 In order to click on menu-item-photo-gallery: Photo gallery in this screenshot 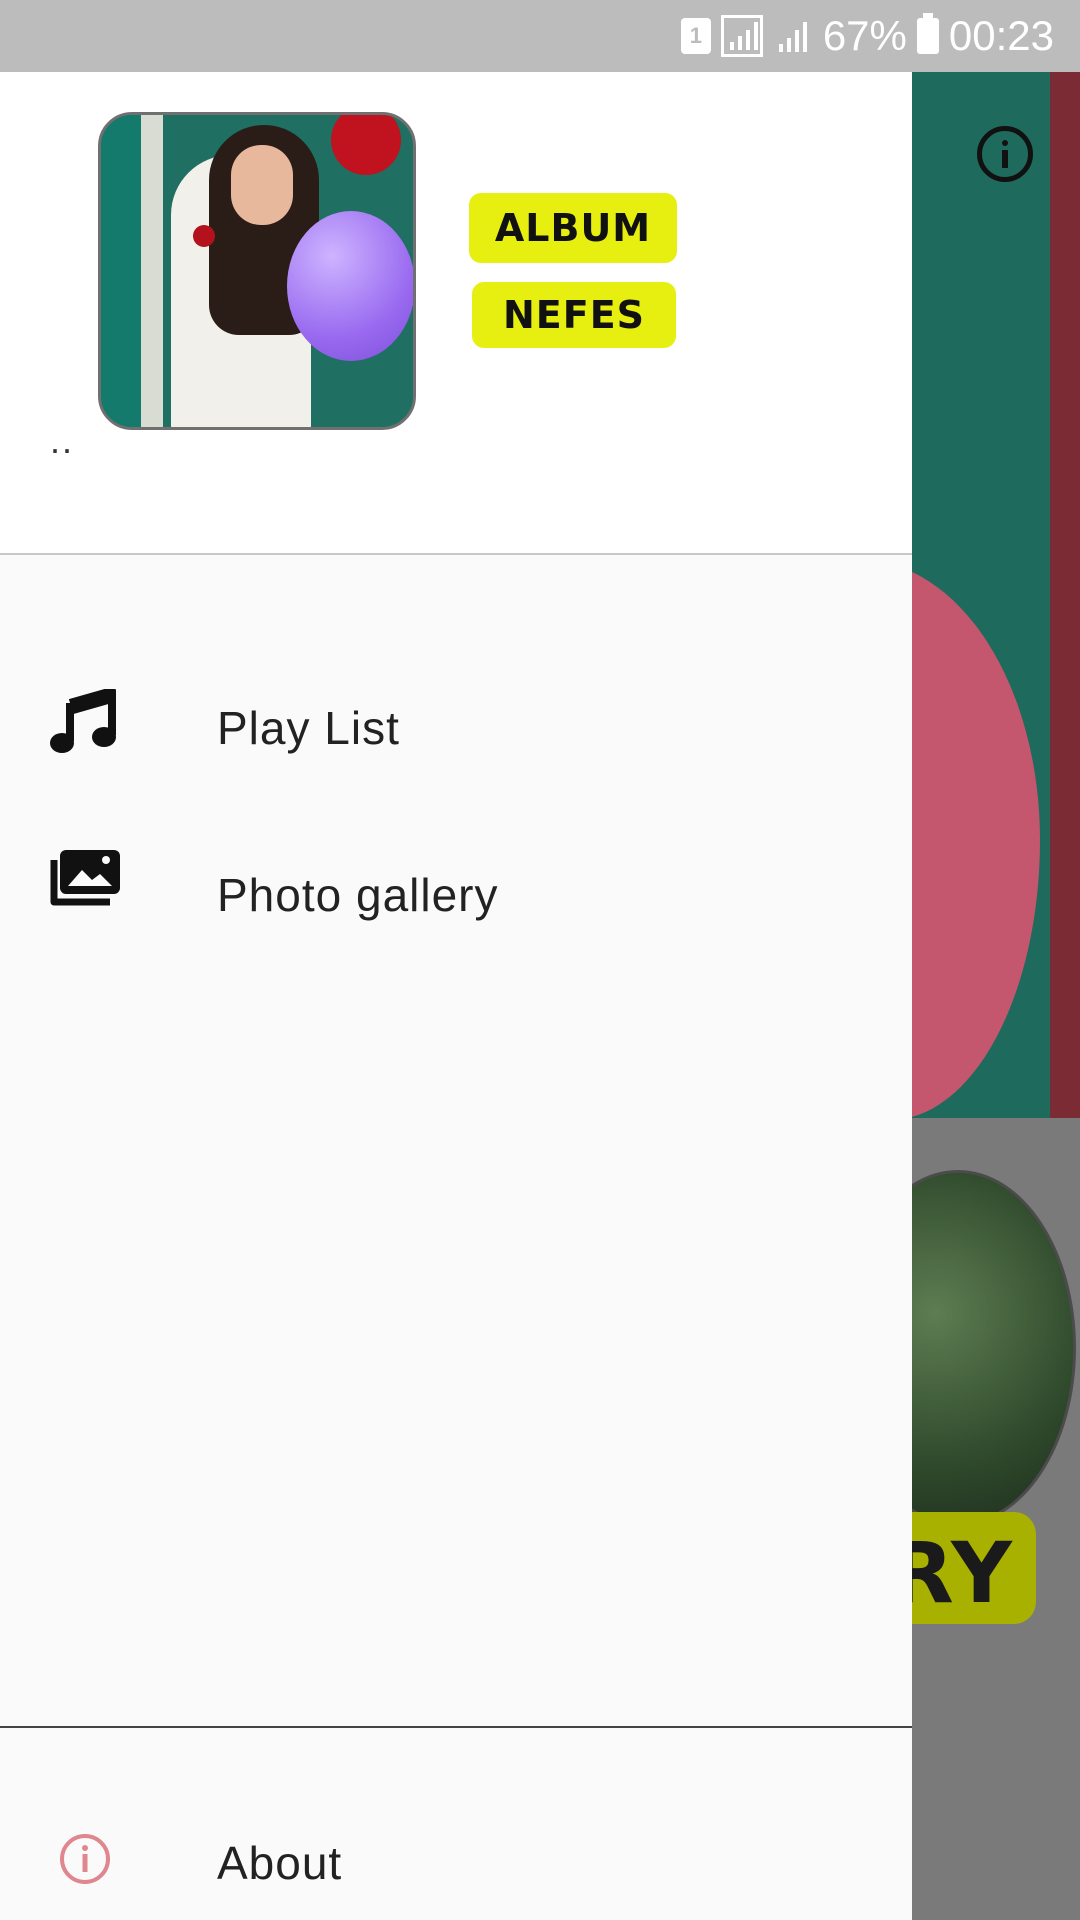, I will do `click(456, 894)`.